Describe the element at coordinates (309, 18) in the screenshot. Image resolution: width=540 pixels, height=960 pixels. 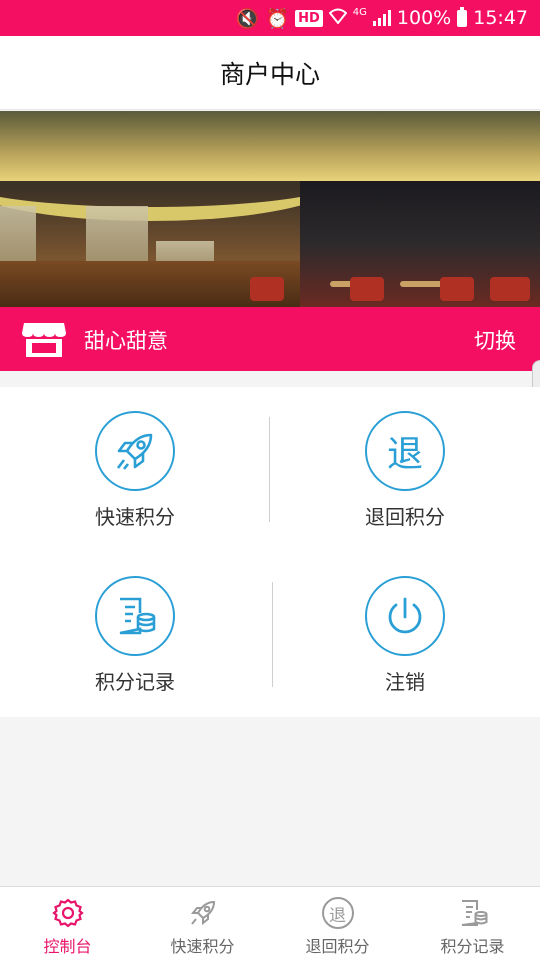
I see `hd-badge: HD` at that location.